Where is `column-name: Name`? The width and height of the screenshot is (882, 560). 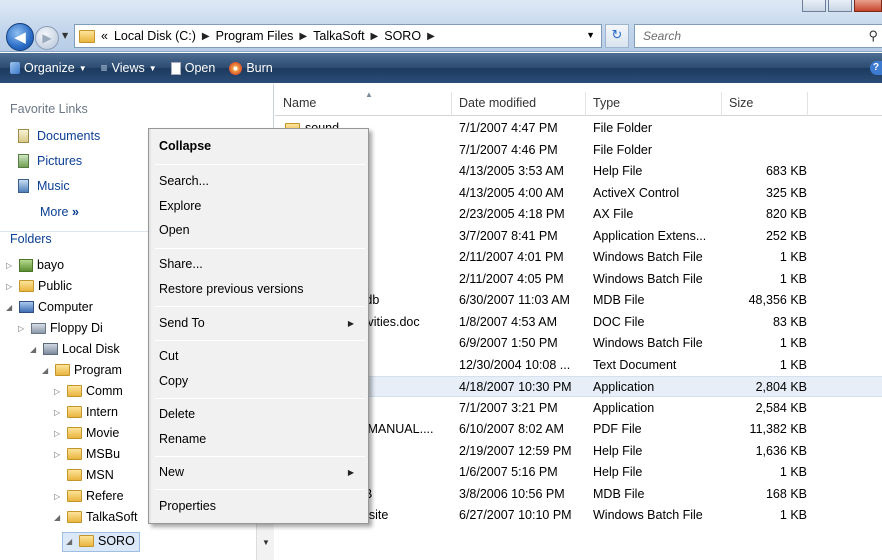 column-name: Name is located at coordinates (299, 103).